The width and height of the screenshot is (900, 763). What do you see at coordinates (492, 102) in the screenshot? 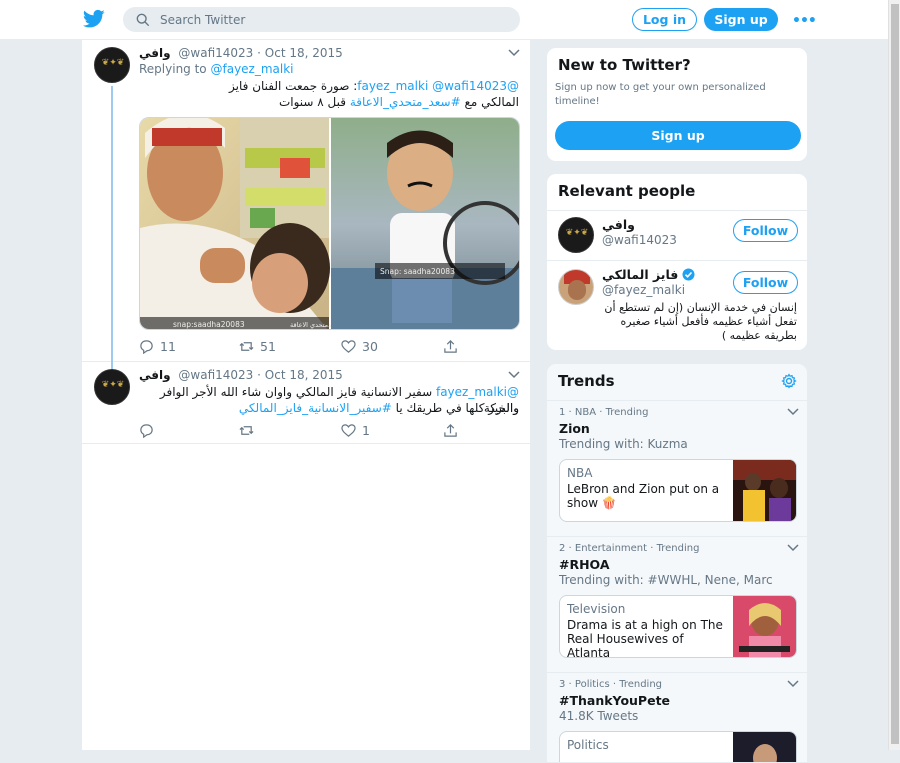
I see `tweet-text: المالكي مع` at bounding box center [492, 102].